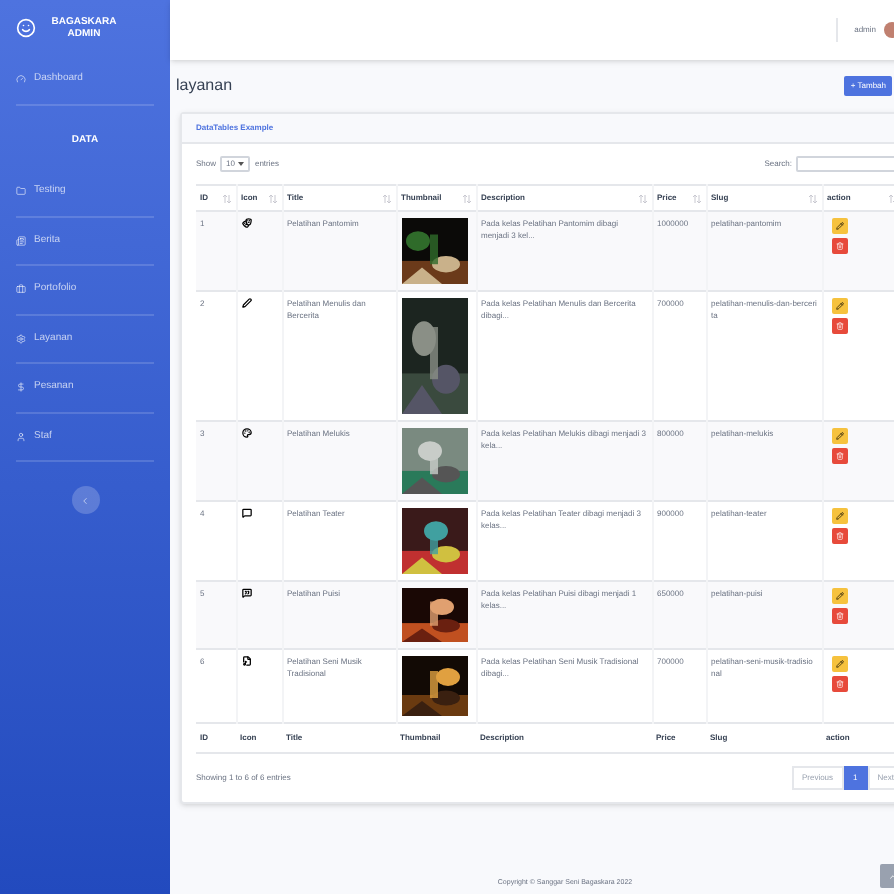  Describe the element at coordinates (241, 164) in the screenshot. I see `caret-icon` at that location.